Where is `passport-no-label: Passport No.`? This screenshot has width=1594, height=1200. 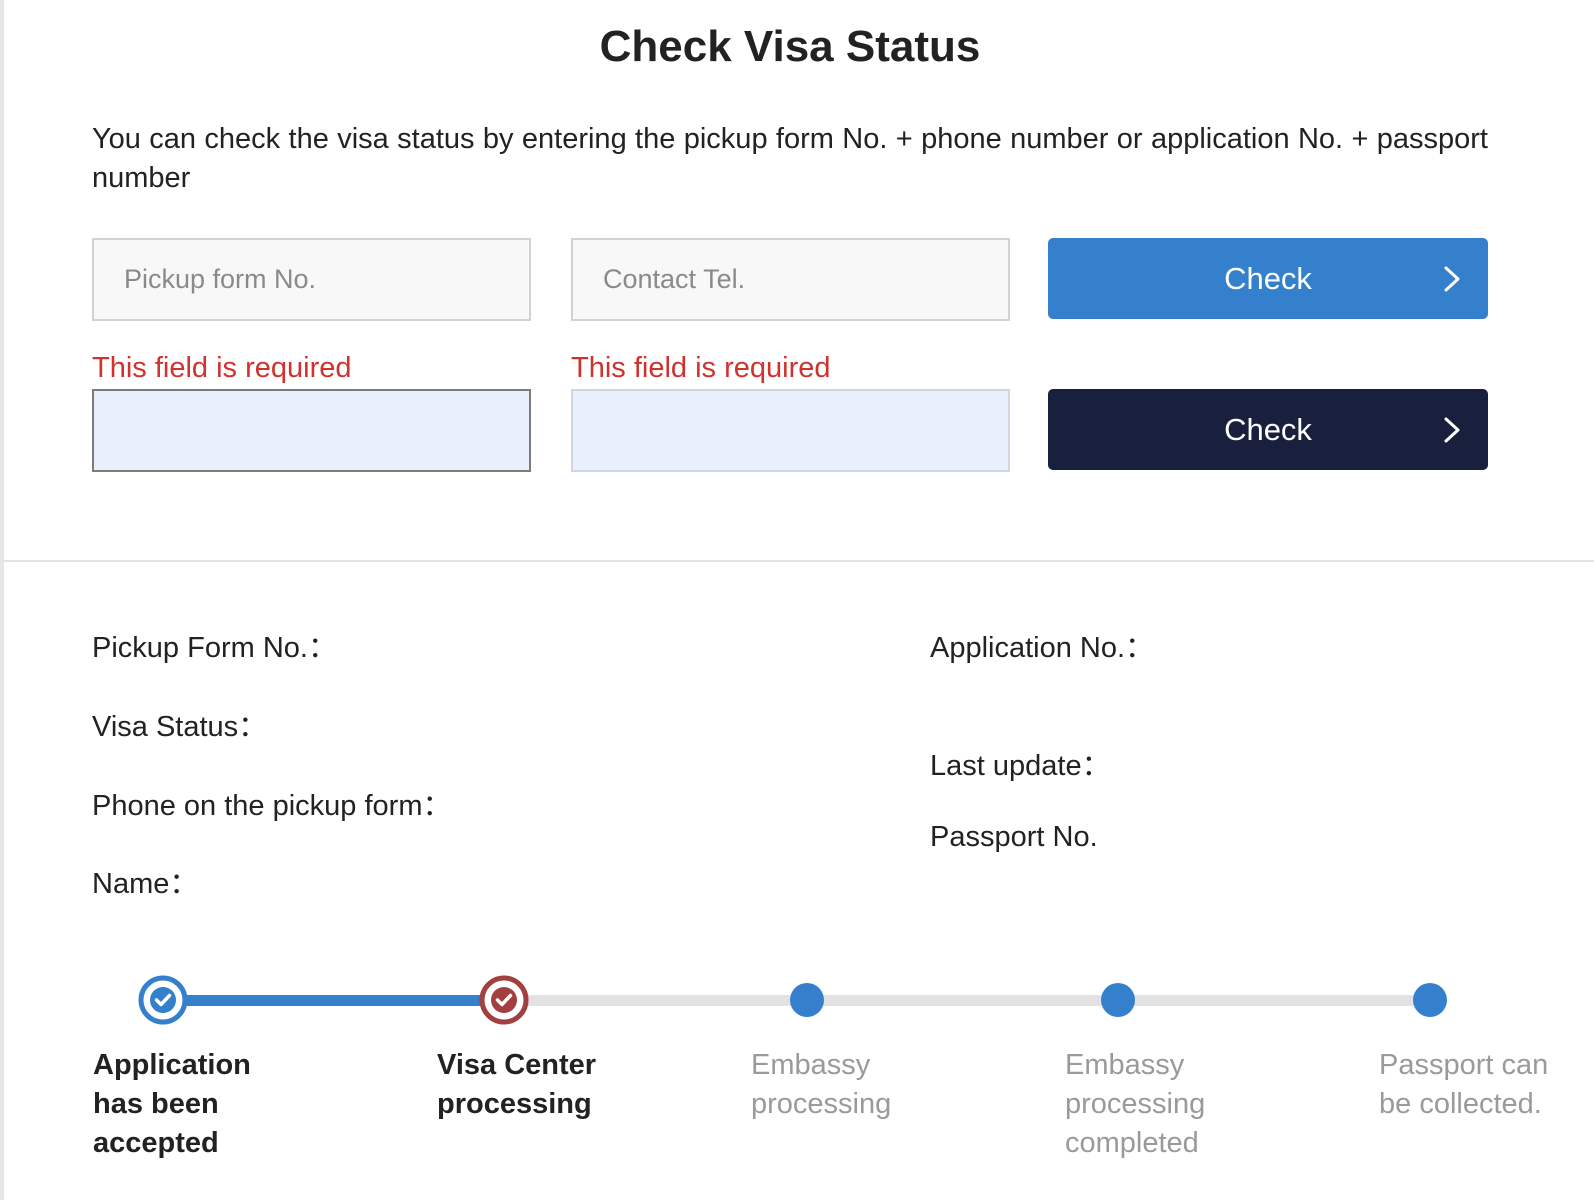 passport-no-label: Passport No. is located at coordinates (1014, 837).